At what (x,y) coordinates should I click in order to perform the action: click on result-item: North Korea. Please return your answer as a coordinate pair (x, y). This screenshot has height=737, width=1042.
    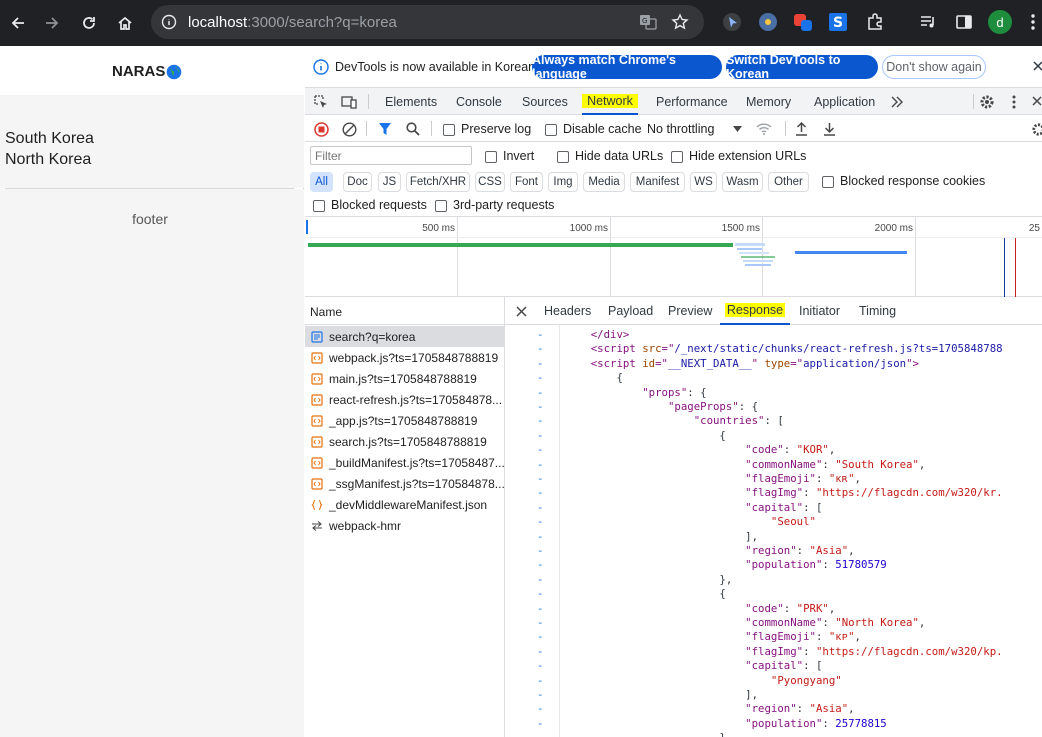
    Looking at the image, I should click on (48, 159).